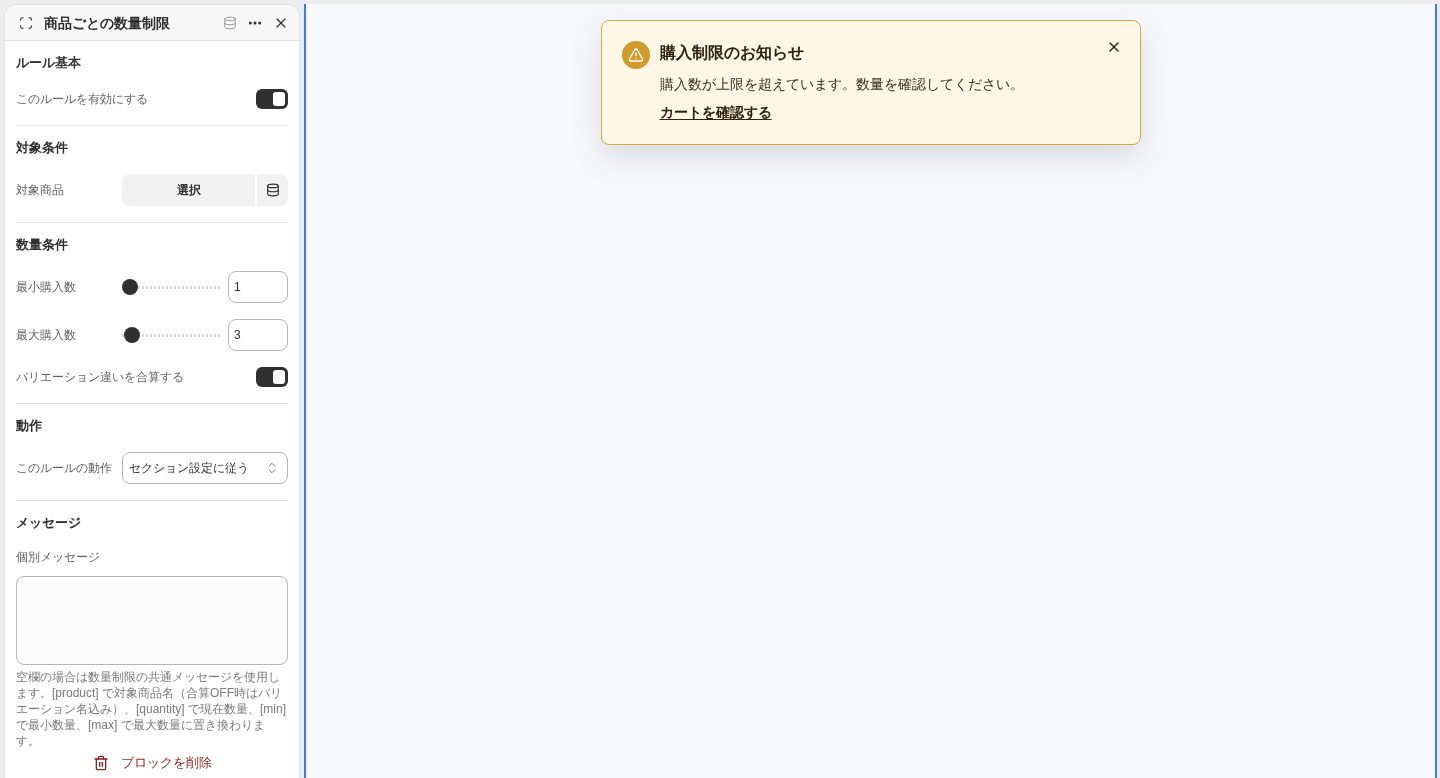  I want to click on action-select: セクション設定に従う, so click(205, 468).